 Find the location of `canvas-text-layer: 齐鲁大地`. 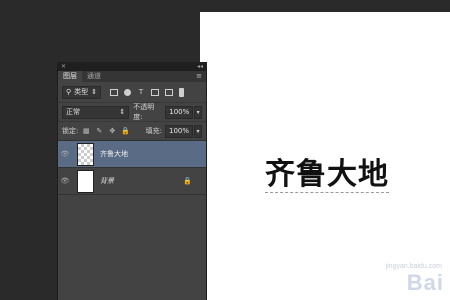

canvas-text-layer: 齐鲁大地 is located at coordinates (327, 171).